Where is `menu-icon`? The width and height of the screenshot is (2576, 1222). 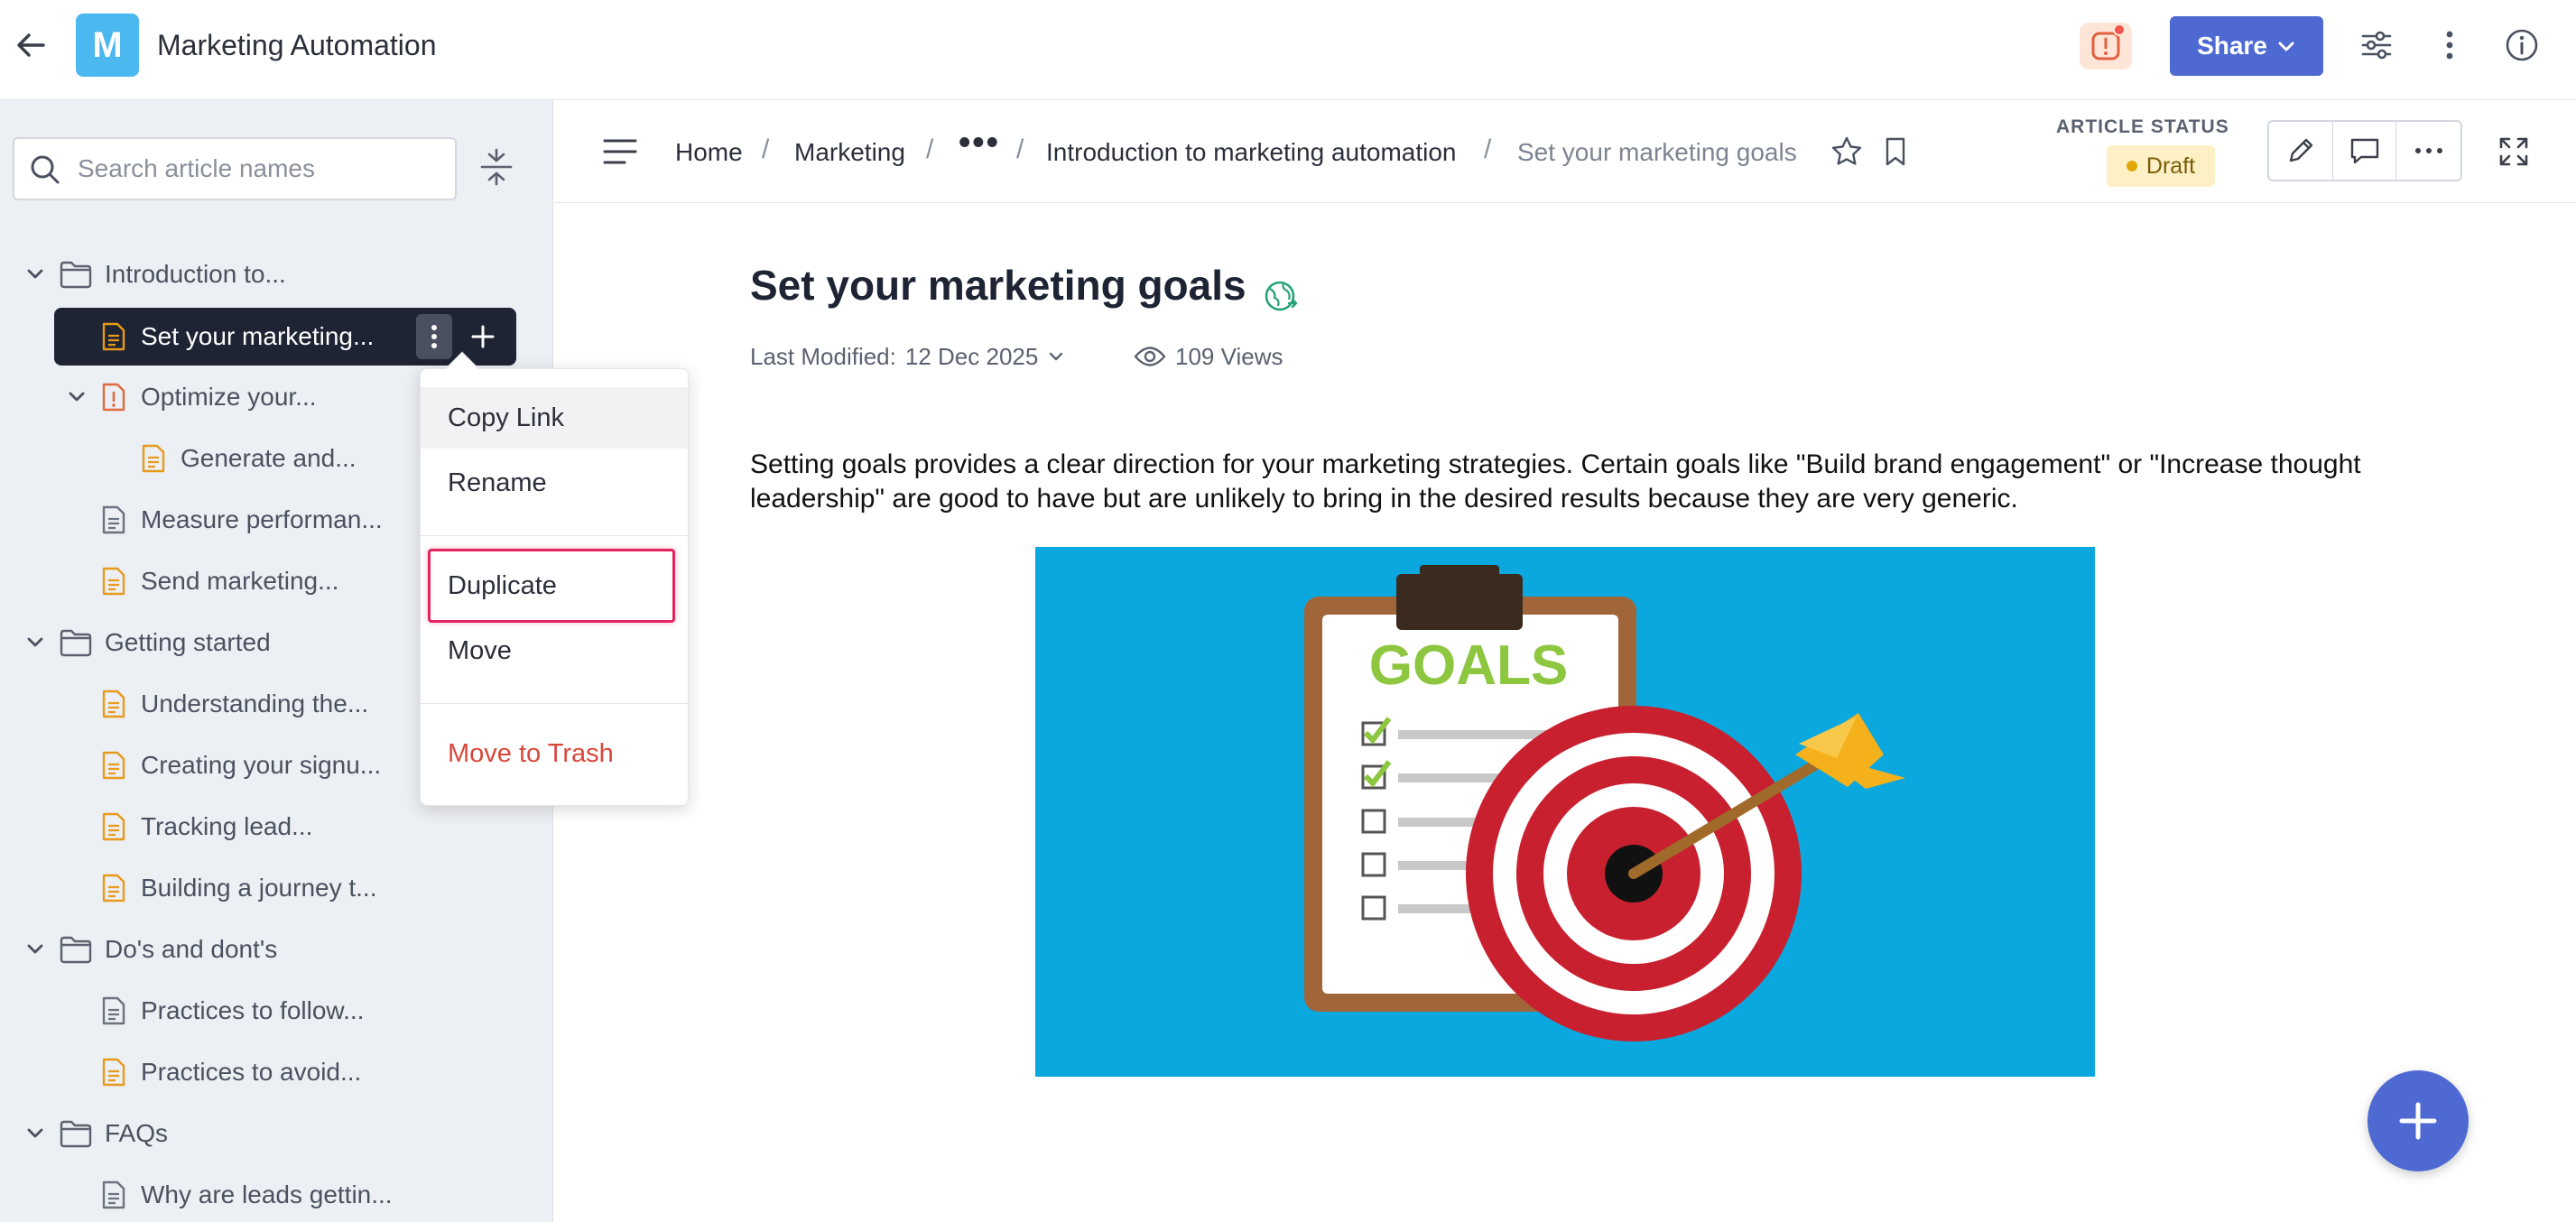 menu-icon is located at coordinates (620, 152).